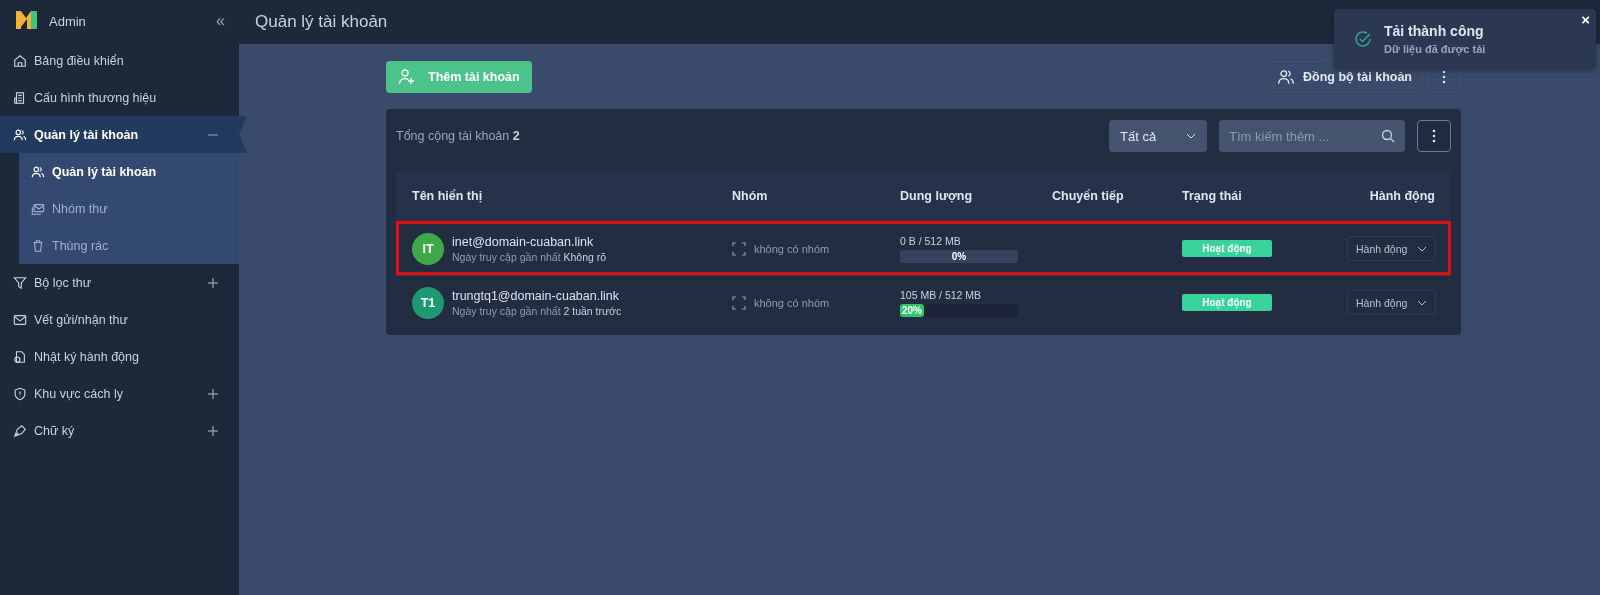 The height and width of the screenshot is (595, 1600). What do you see at coordinates (119, 319) in the screenshot?
I see `nav-item: Vết gửi/nhận thư` at bounding box center [119, 319].